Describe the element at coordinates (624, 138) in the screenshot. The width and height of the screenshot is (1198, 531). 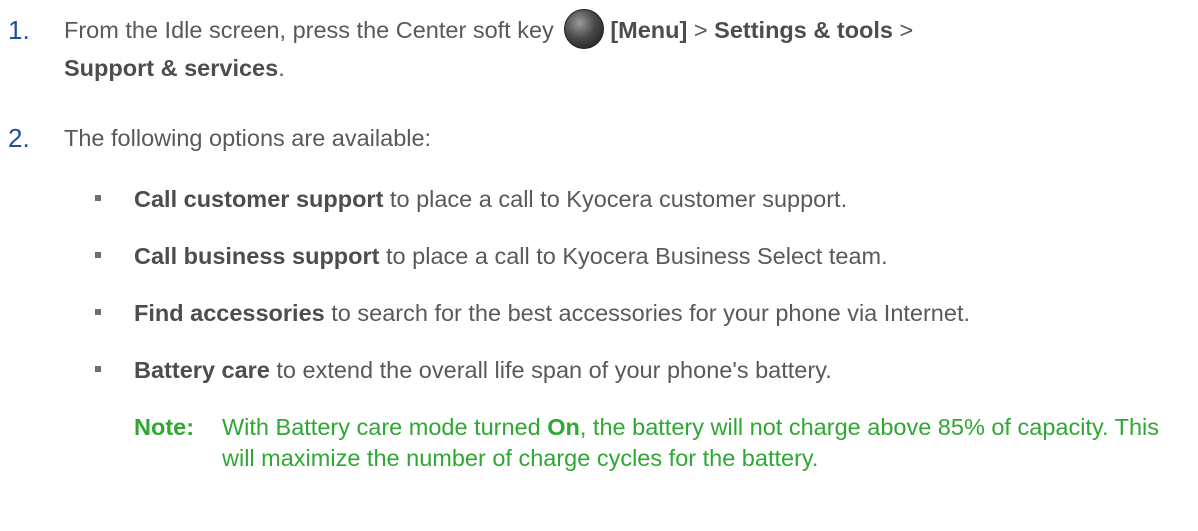
I see `step-body: The following options are available:` at that location.